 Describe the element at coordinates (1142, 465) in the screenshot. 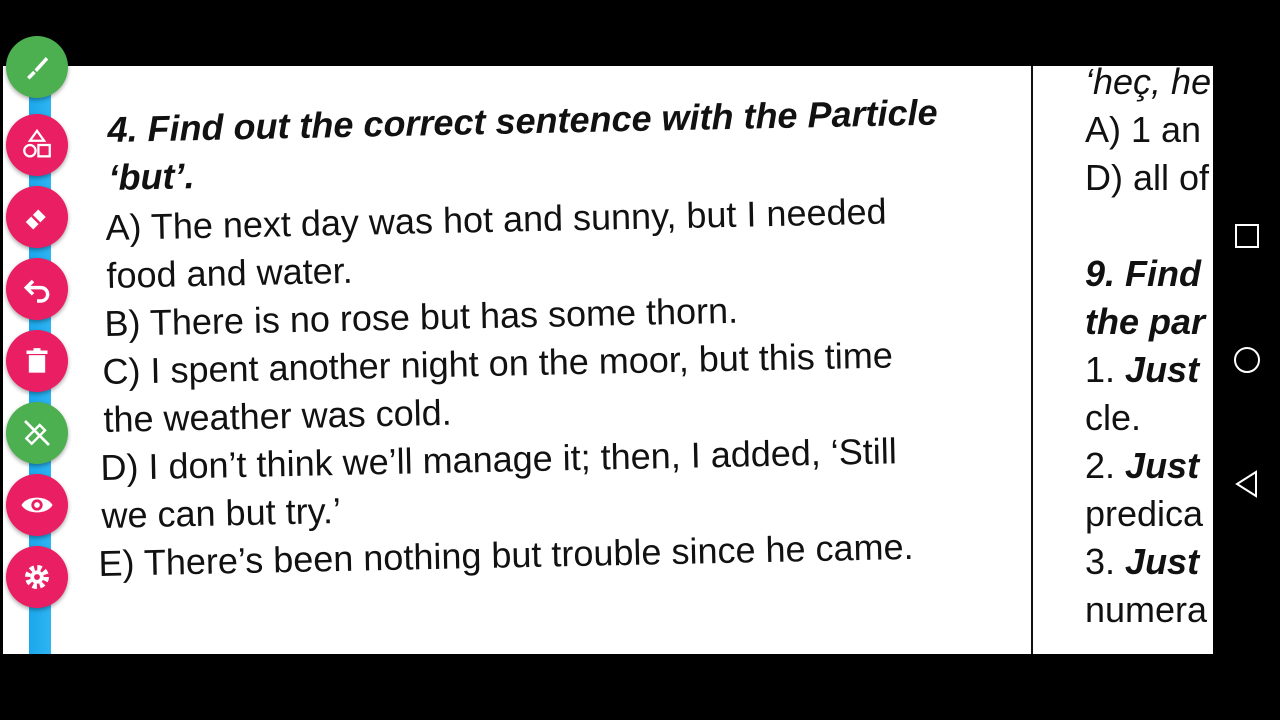

I see `right-list-item-2: 2. Just` at that location.